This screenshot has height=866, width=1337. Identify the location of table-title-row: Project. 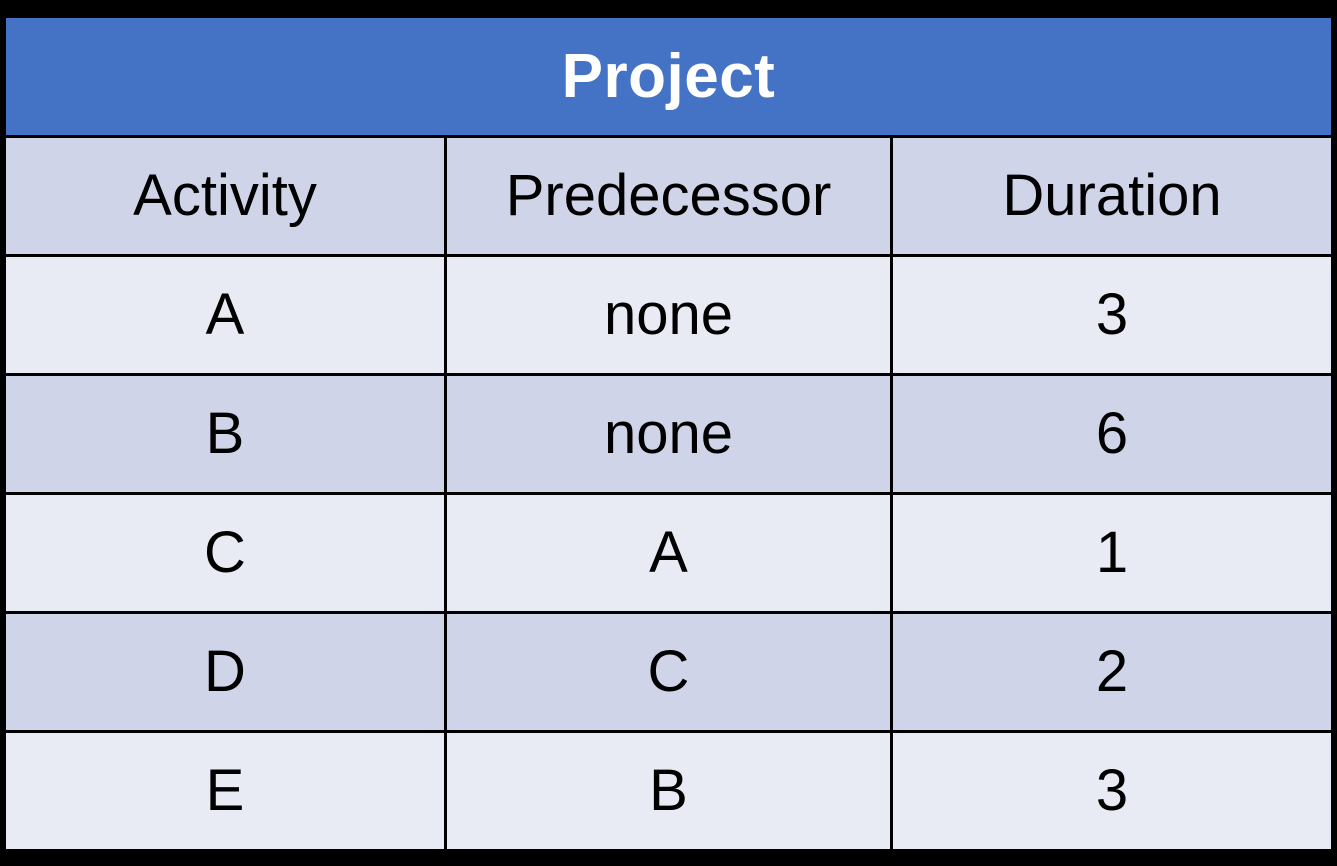
(668, 76).